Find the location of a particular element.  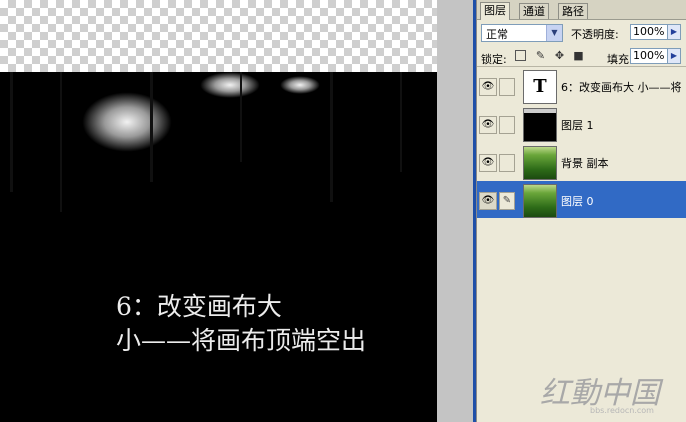

lock-label: 锁定: is located at coordinates (494, 59).